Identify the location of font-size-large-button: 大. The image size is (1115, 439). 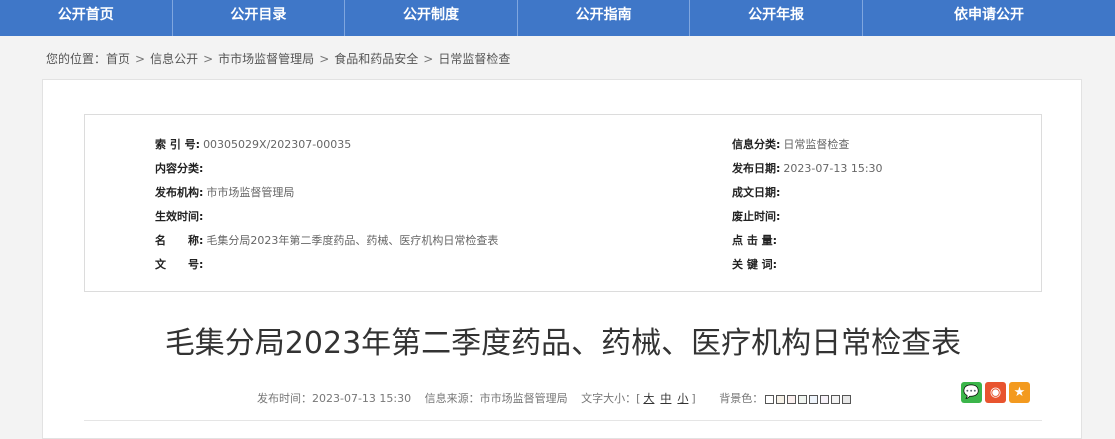
(648, 398).